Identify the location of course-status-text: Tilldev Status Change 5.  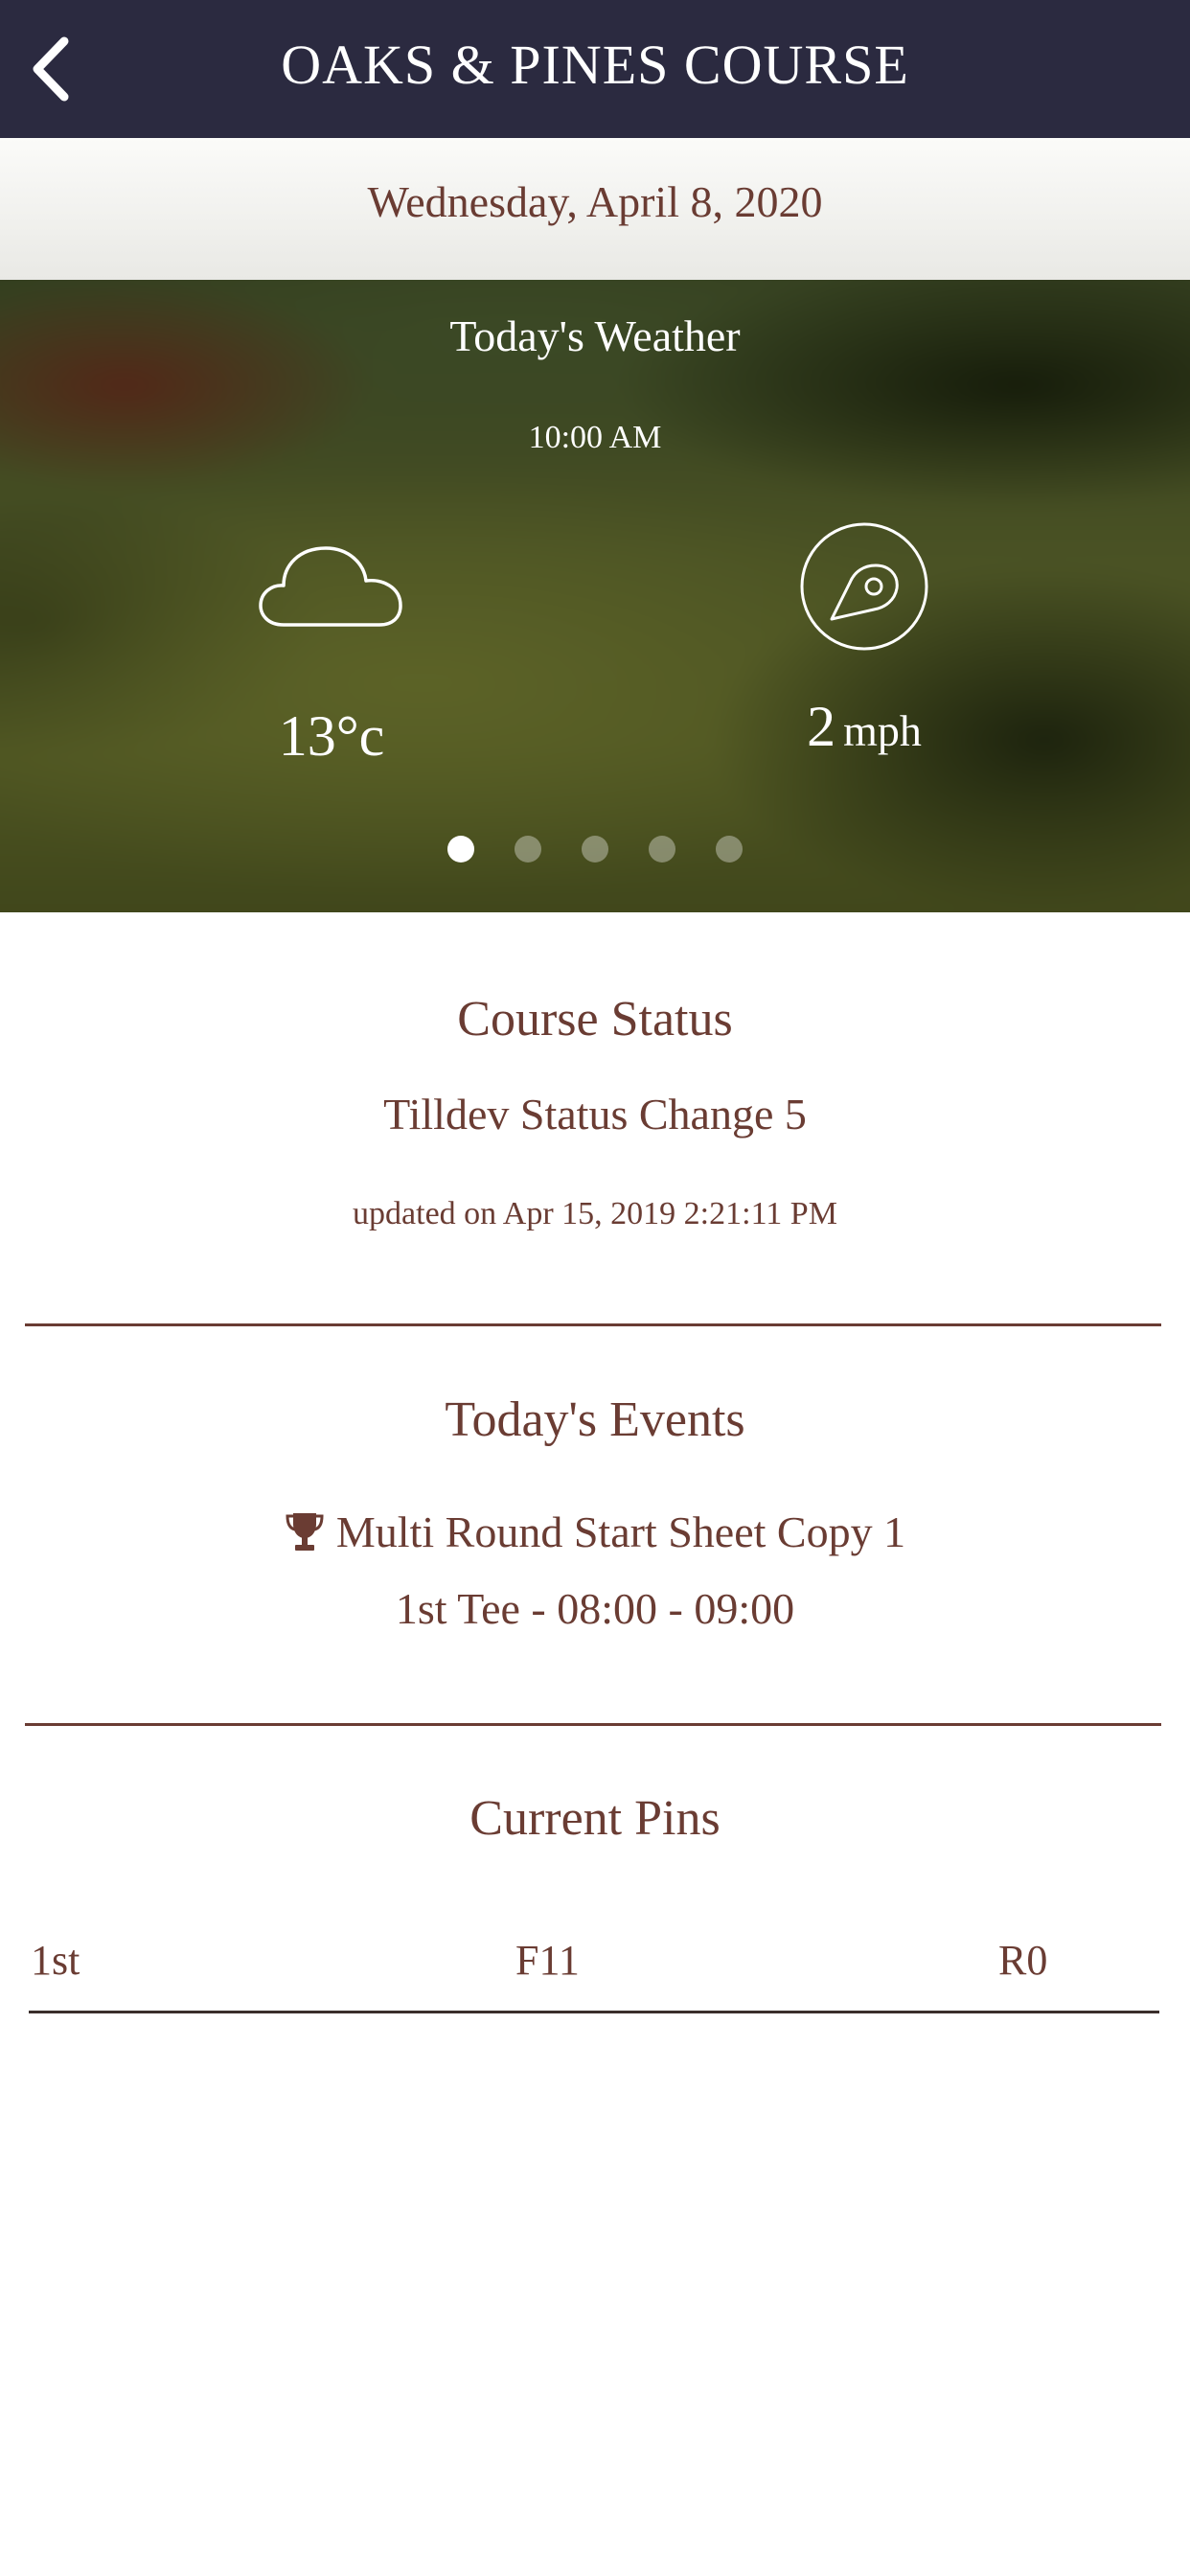
(595, 1114).